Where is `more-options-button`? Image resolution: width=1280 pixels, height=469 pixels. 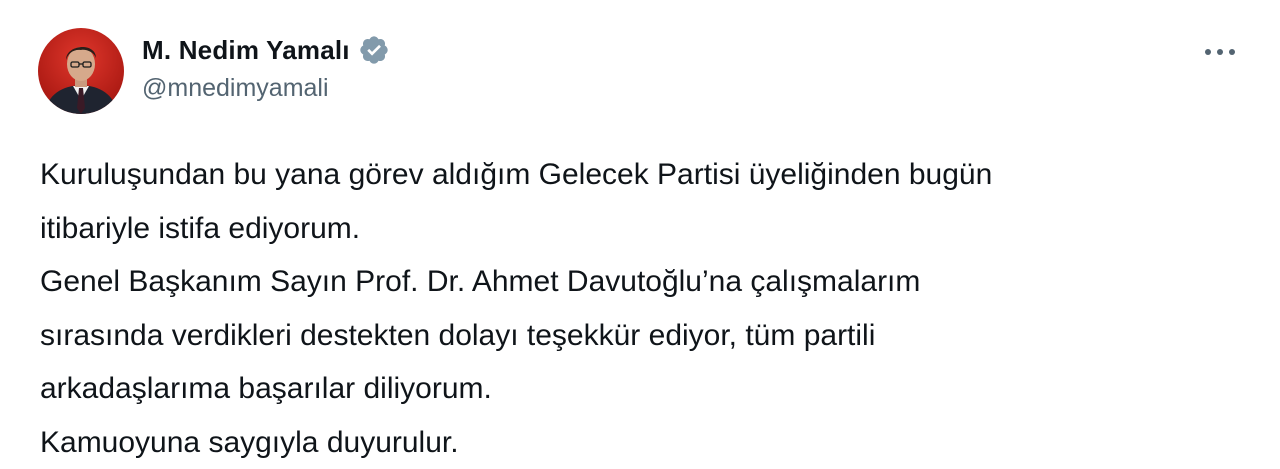 more-options-button is located at coordinates (1220, 52).